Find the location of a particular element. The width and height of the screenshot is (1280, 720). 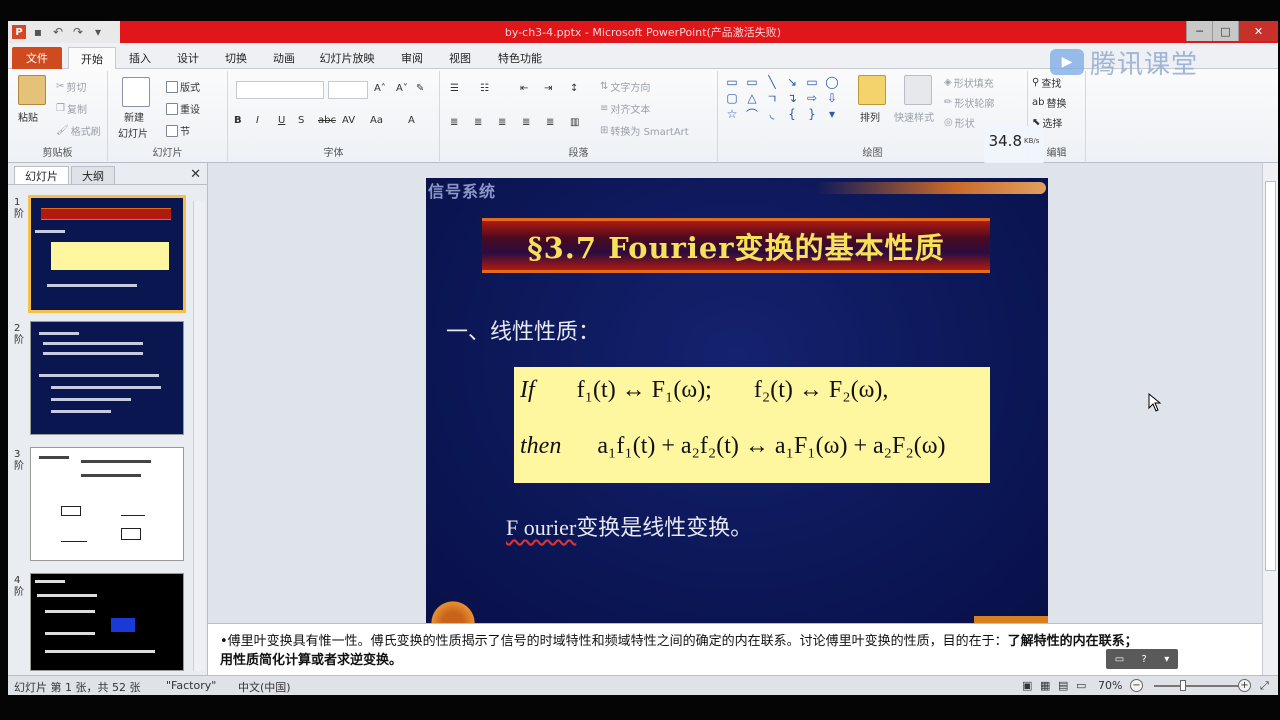

bold-icon: B is located at coordinates (238, 120).